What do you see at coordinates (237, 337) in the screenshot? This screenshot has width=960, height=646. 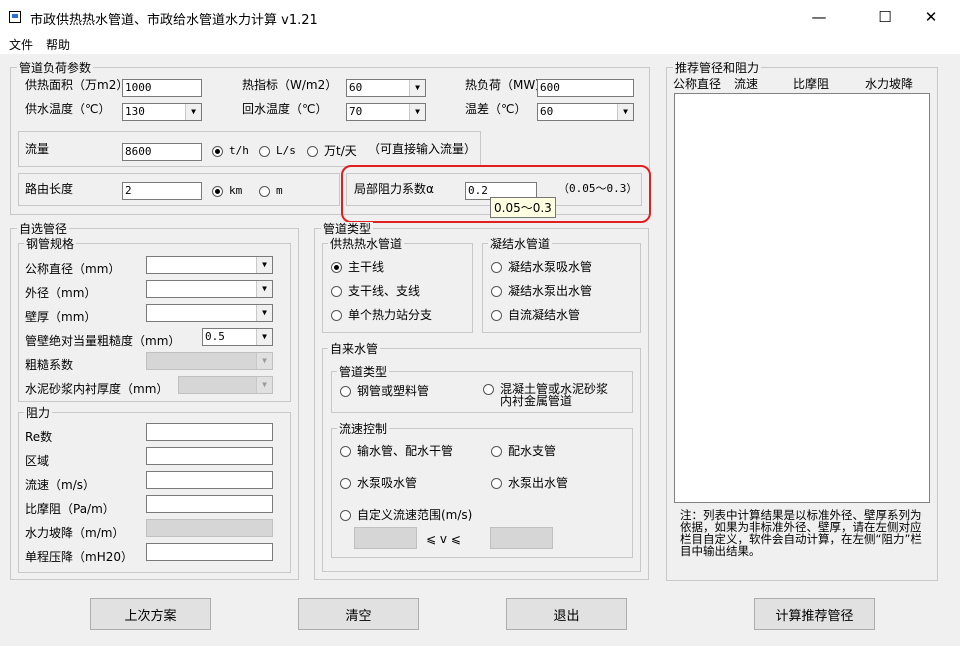 I see `roughness-select: 0.5 ▼` at bounding box center [237, 337].